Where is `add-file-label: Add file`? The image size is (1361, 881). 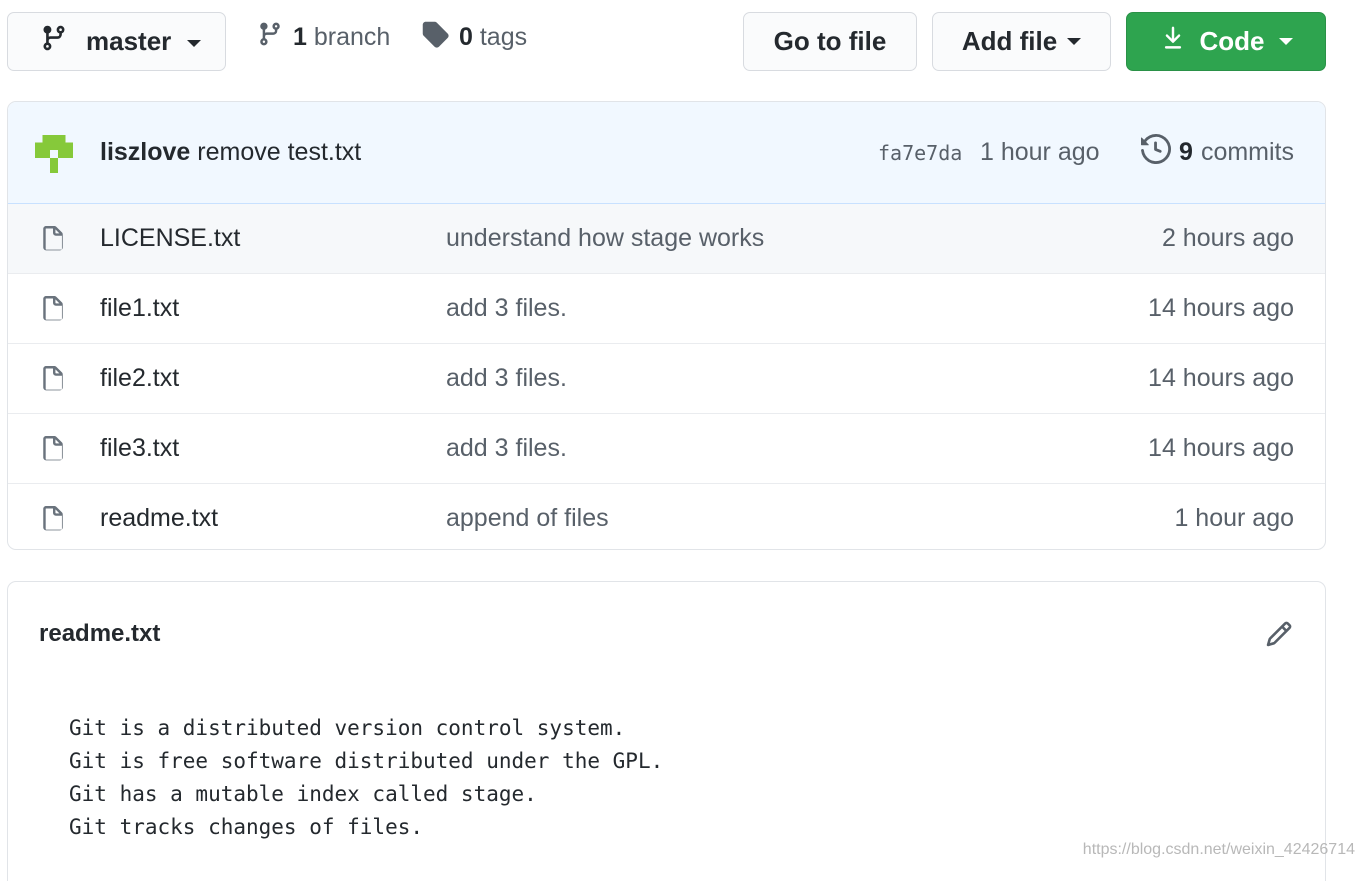 add-file-label: Add file is located at coordinates (1009, 41).